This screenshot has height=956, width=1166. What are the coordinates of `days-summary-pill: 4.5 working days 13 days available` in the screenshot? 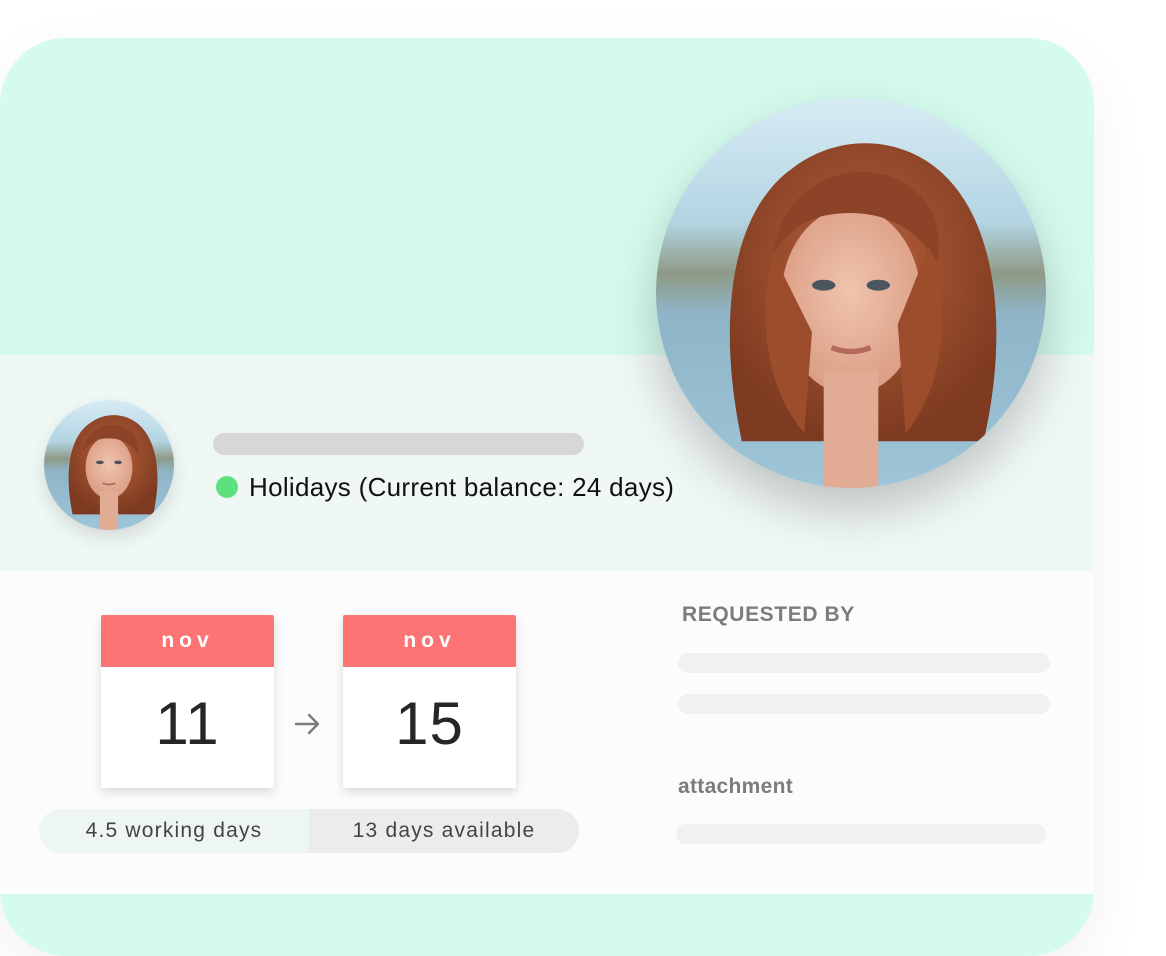 It's located at (309, 831).